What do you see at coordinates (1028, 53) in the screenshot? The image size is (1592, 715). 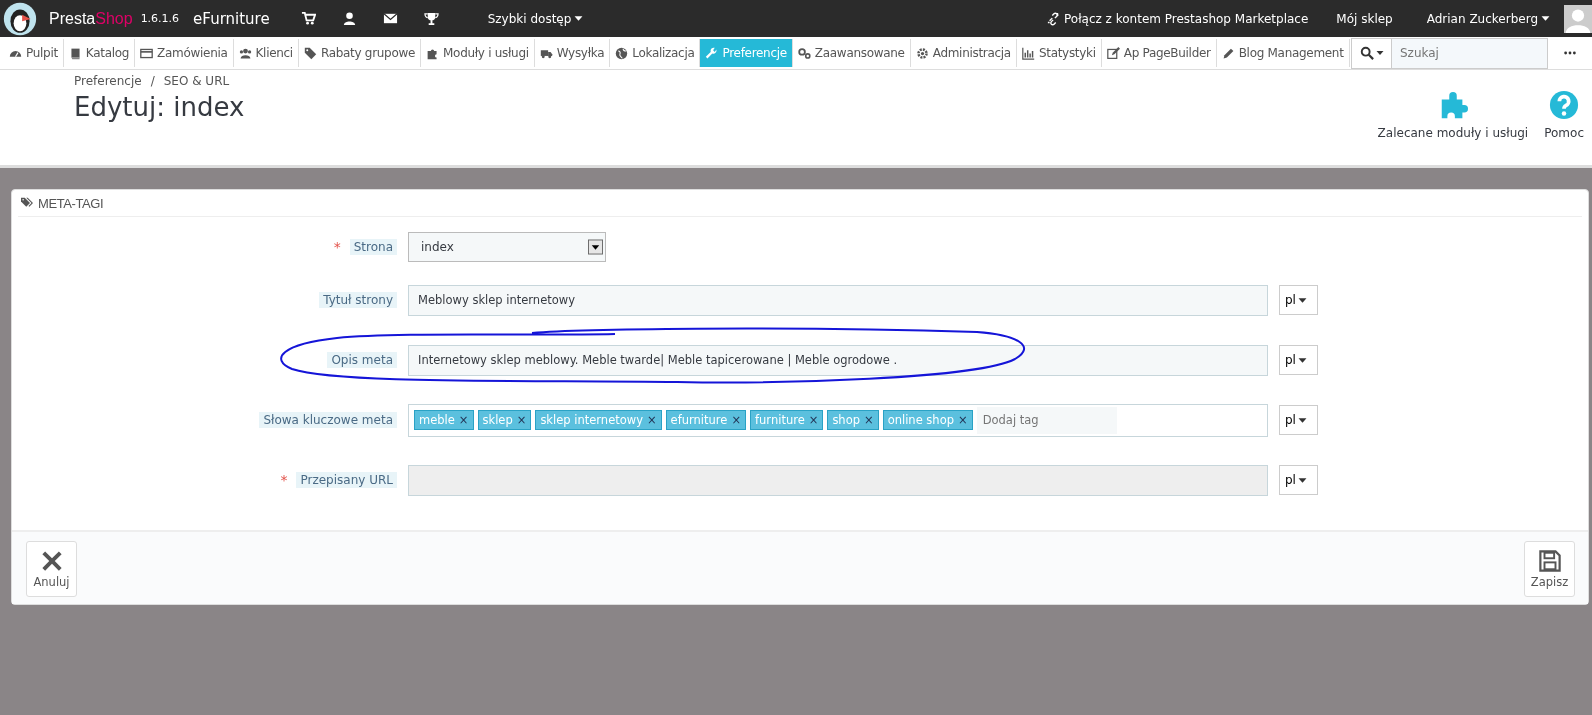 I see `bar-chart-icon` at bounding box center [1028, 53].